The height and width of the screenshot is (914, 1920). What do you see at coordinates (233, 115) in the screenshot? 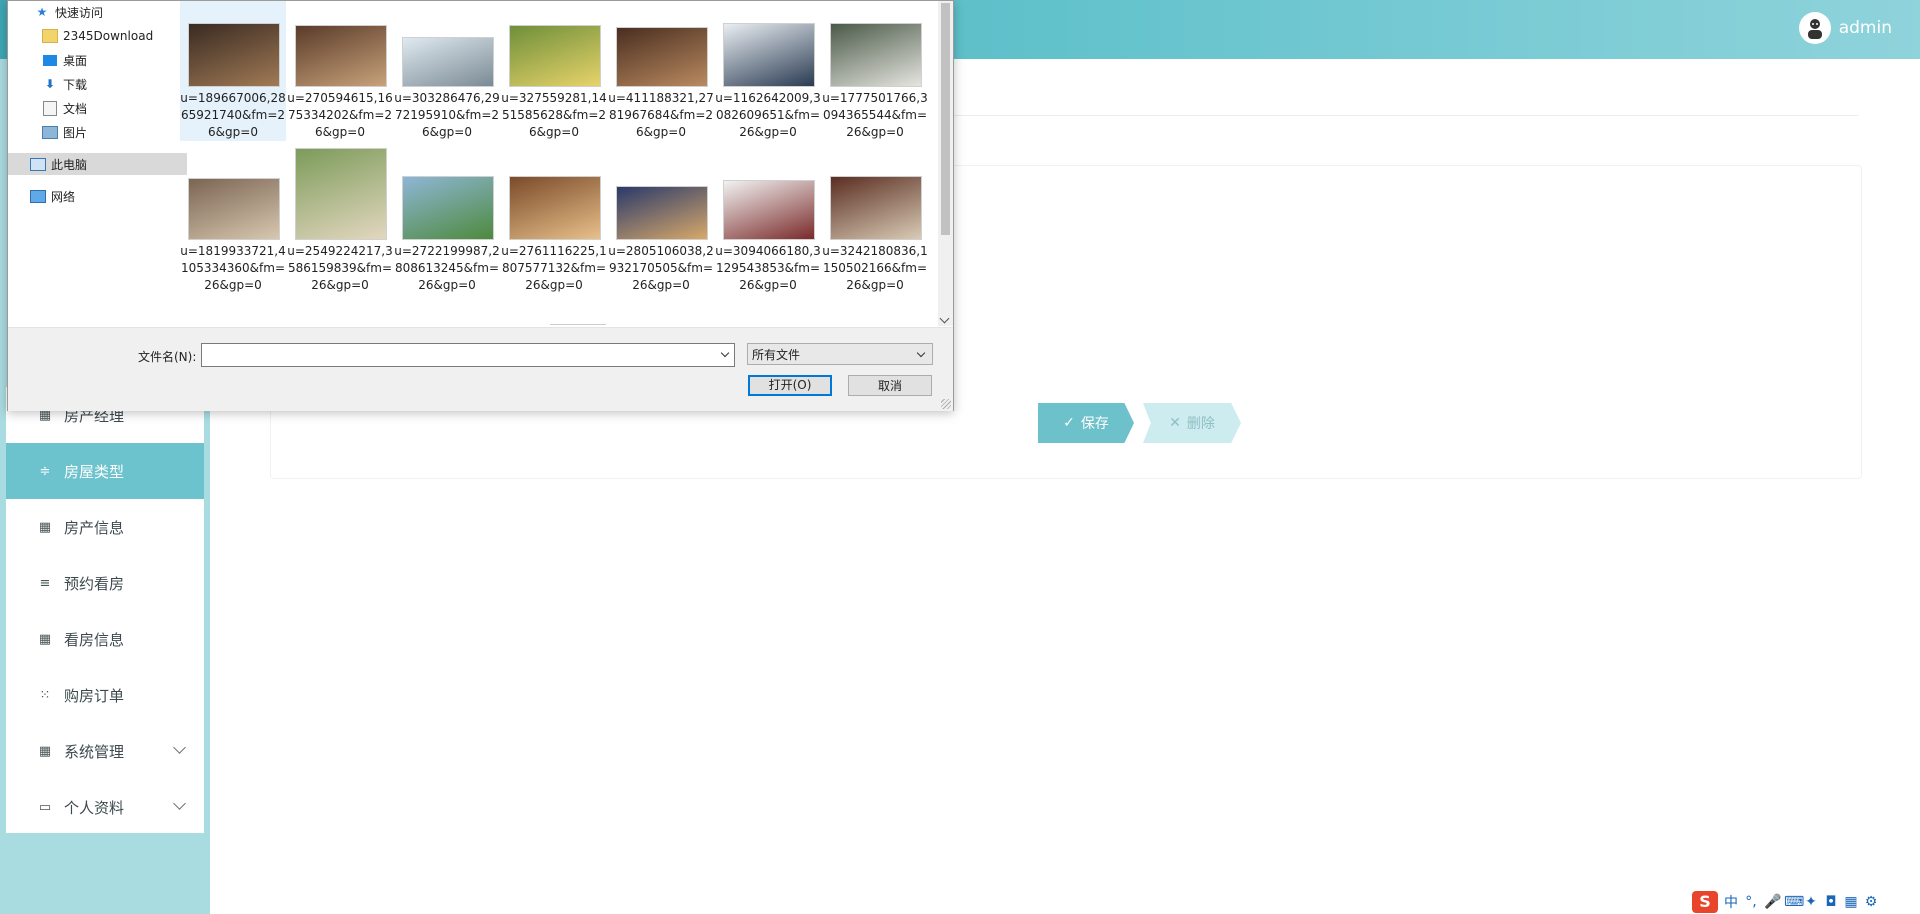
I see `file-name: u=189667006,2865921740&fm=26&gp=0` at bounding box center [233, 115].